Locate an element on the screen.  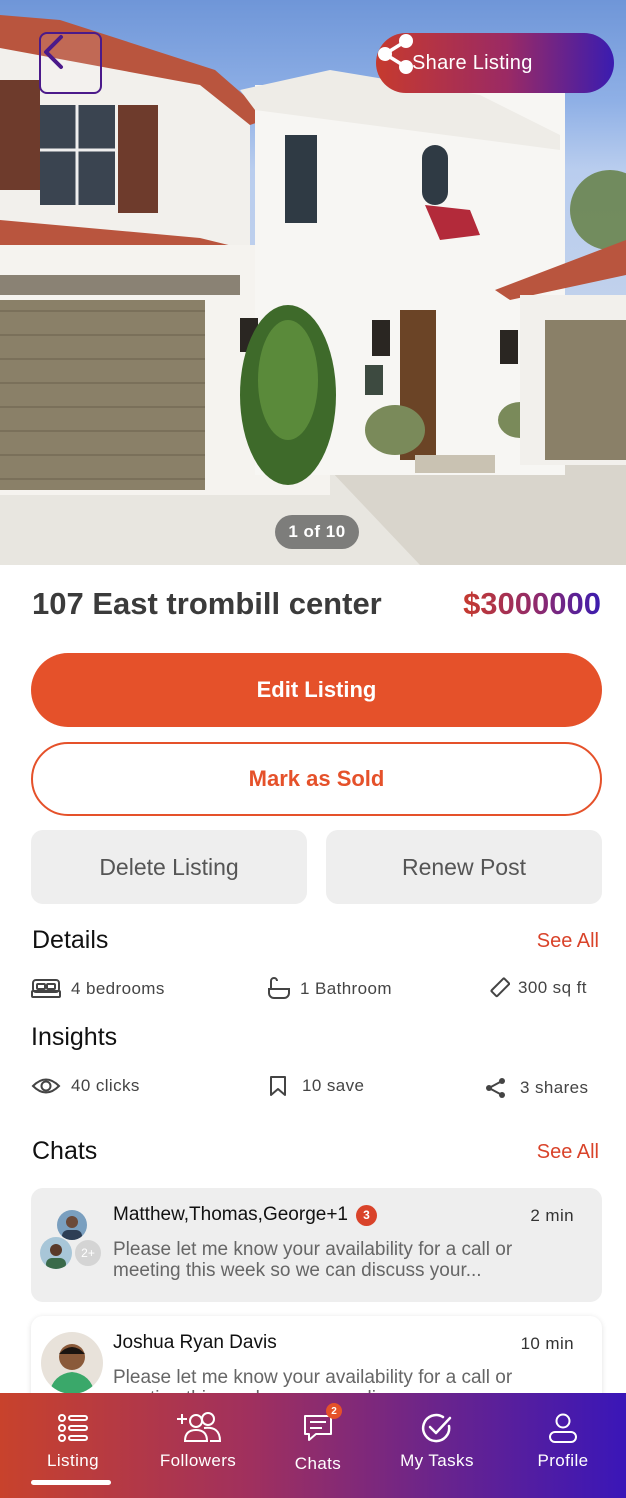
chat-name-label: Matthew,Thomas,George+1 is located at coordinates (230, 1214).